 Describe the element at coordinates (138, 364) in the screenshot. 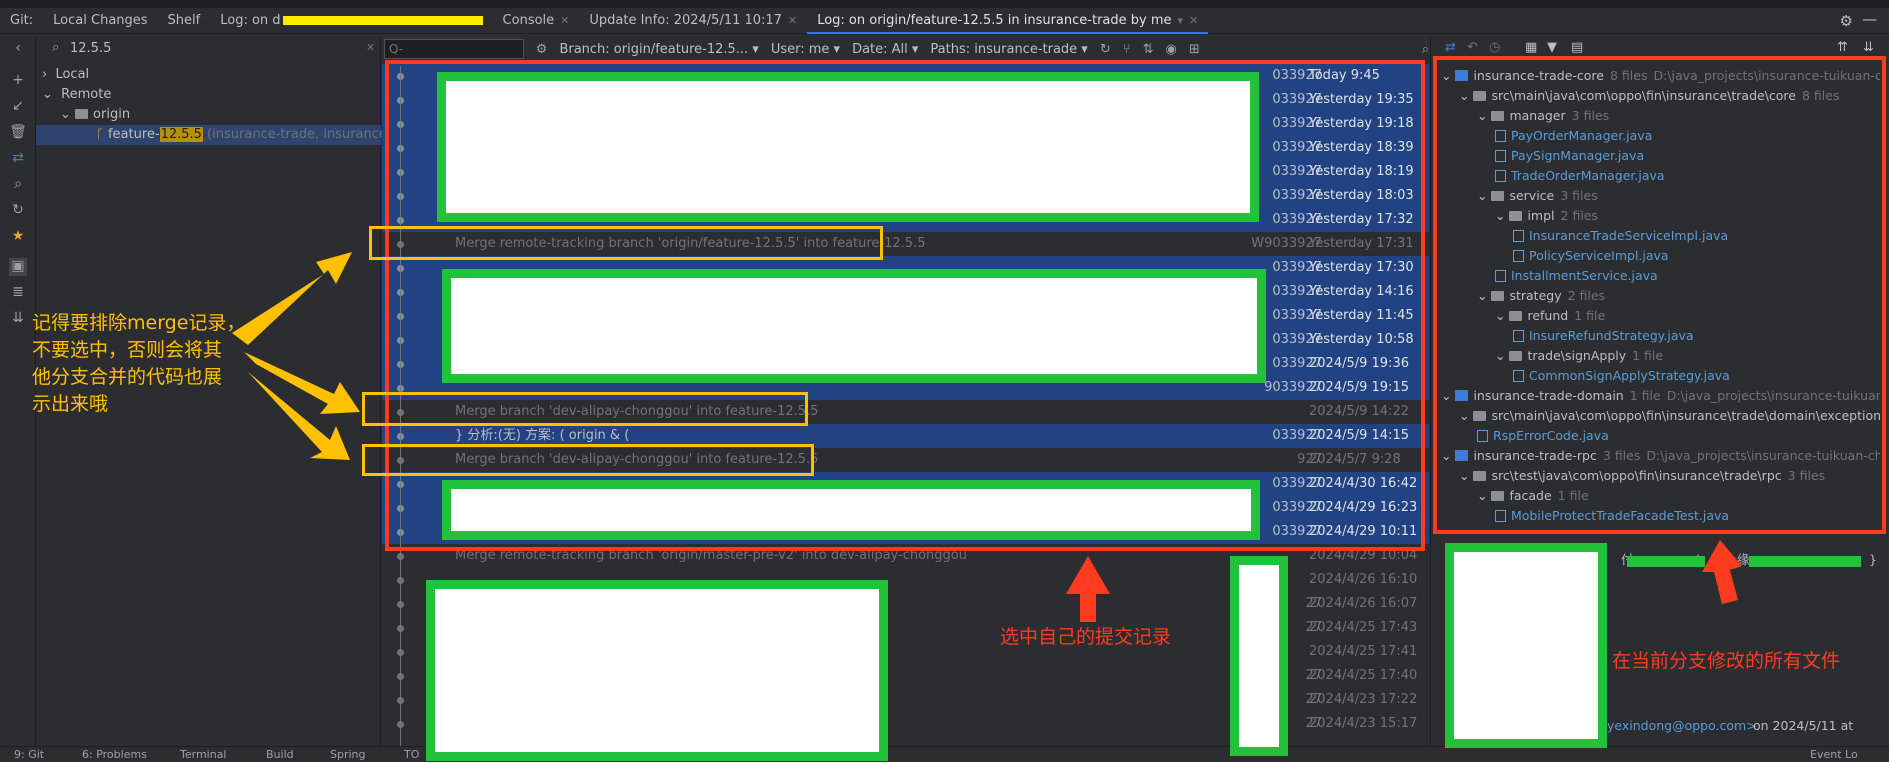

I see `left-annotation: 记得要排除merge记录， 不要选中，否则会将其 他分支合并的代码也展 示出来哦` at that location.